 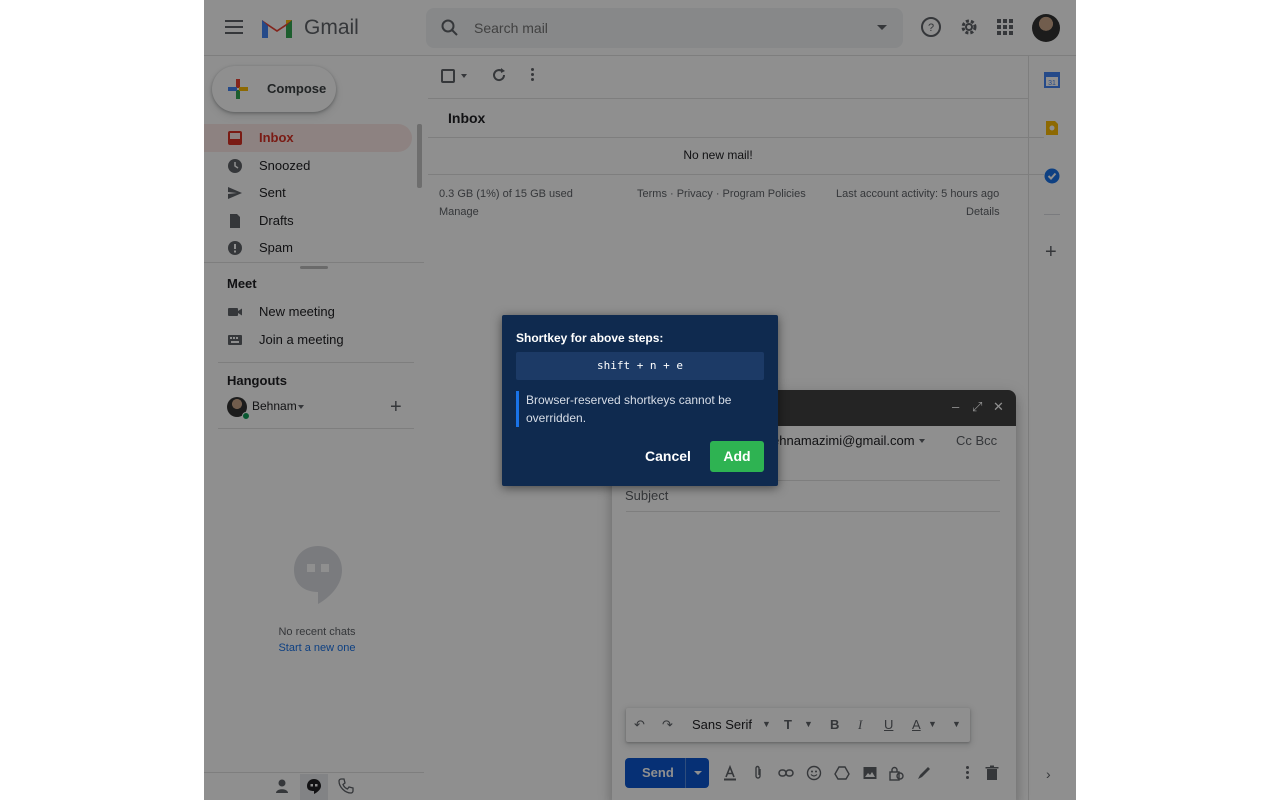 What do you see at coordinates (737, 456) in the screenshot?
I see `add-button: Add` at bounding box center [737, 456].